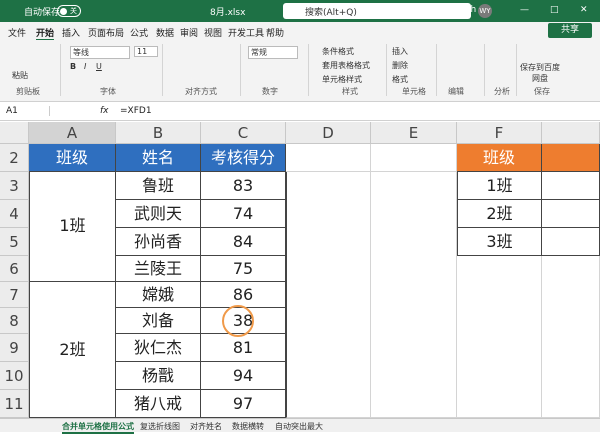 This screenshot has height=434, width=600. I want to click on sheet-tab: 自动突出最大, so click(299, 426).